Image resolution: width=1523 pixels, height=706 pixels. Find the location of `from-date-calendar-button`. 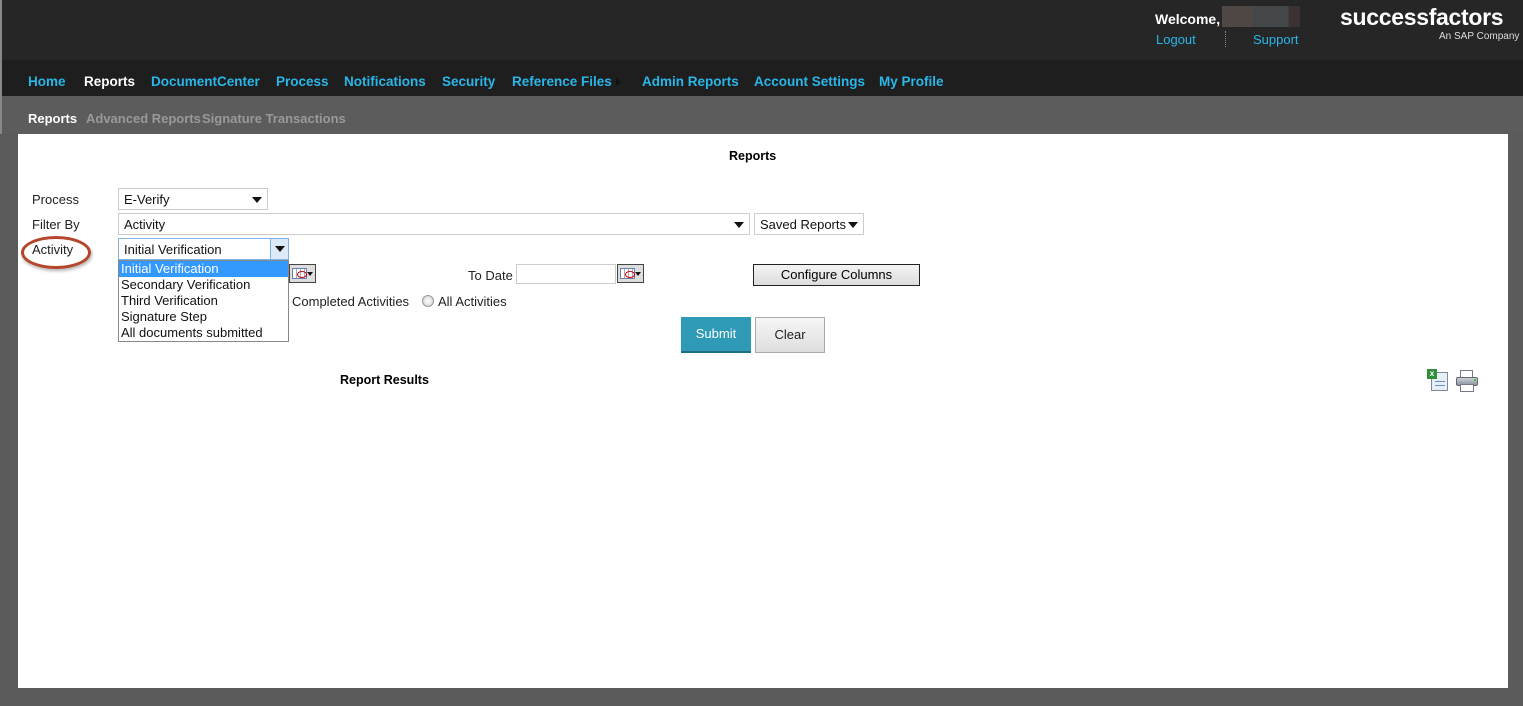

from-date-calendar-button is located at coordinates (302, 273).